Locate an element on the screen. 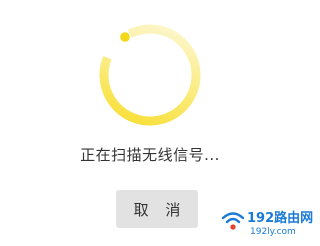 The image size is (320, 246). site-watermark: 192路由网 192ly.com is located at coordinates (266, 226).